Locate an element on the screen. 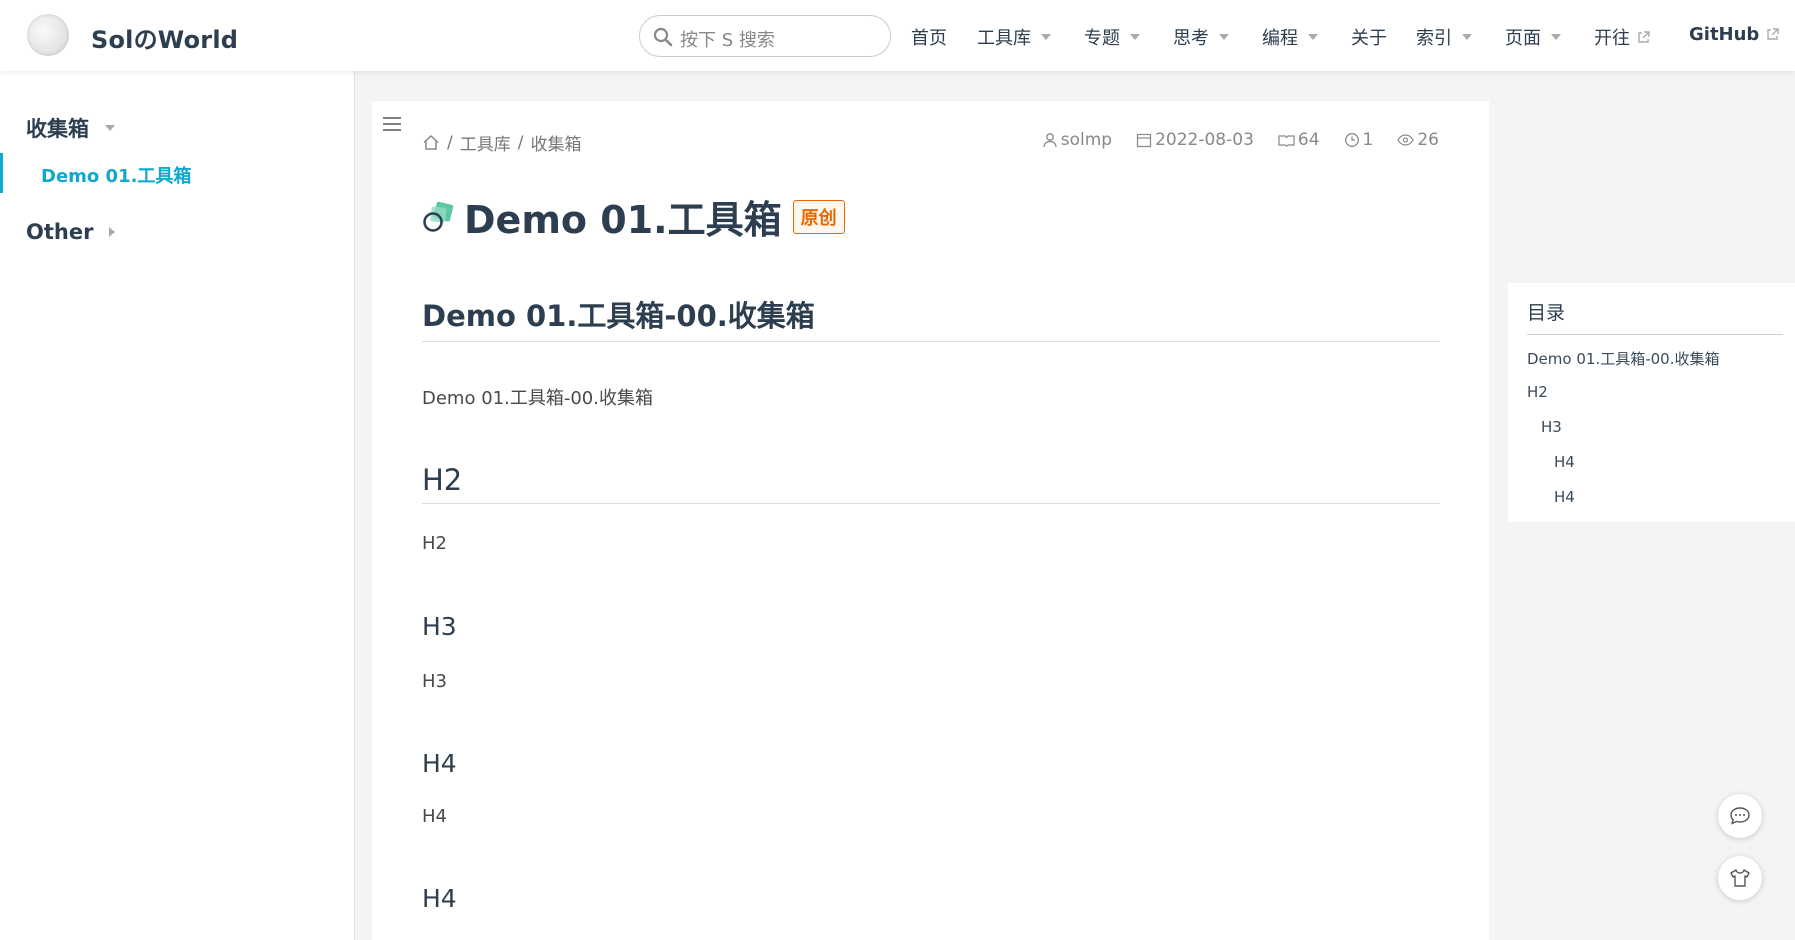  theme-button is located at coordinates (1740, 878).